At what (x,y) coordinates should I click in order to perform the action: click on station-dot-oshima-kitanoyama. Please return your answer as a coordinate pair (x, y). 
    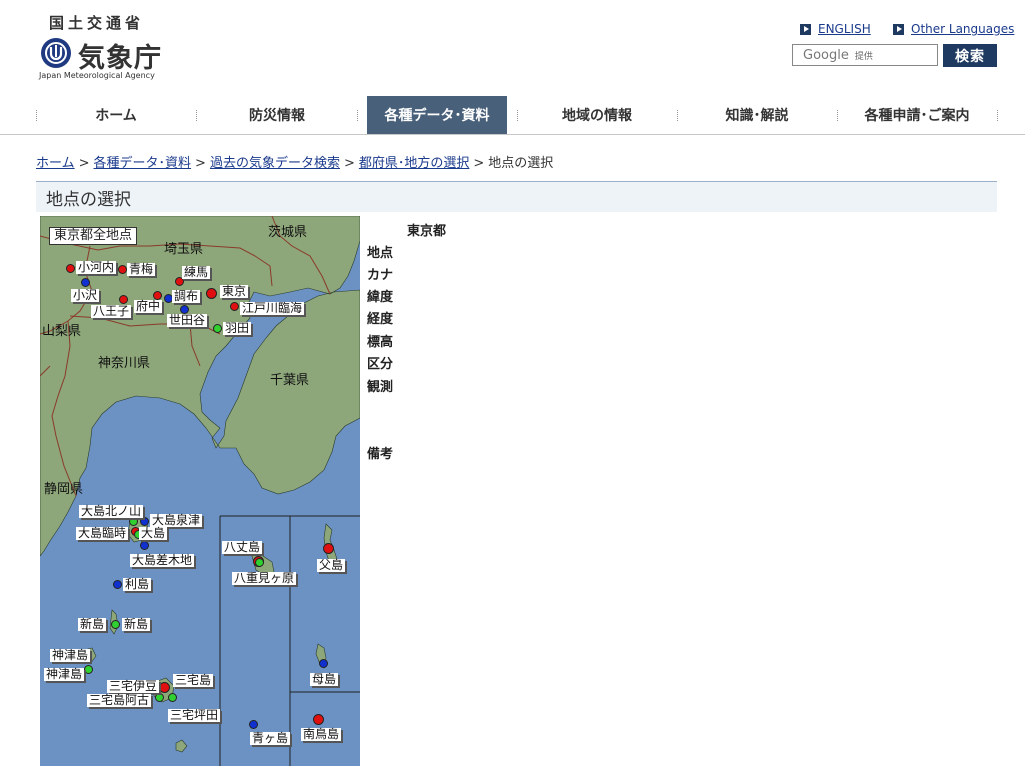
    Looking at the image, I should click on (133, 521).